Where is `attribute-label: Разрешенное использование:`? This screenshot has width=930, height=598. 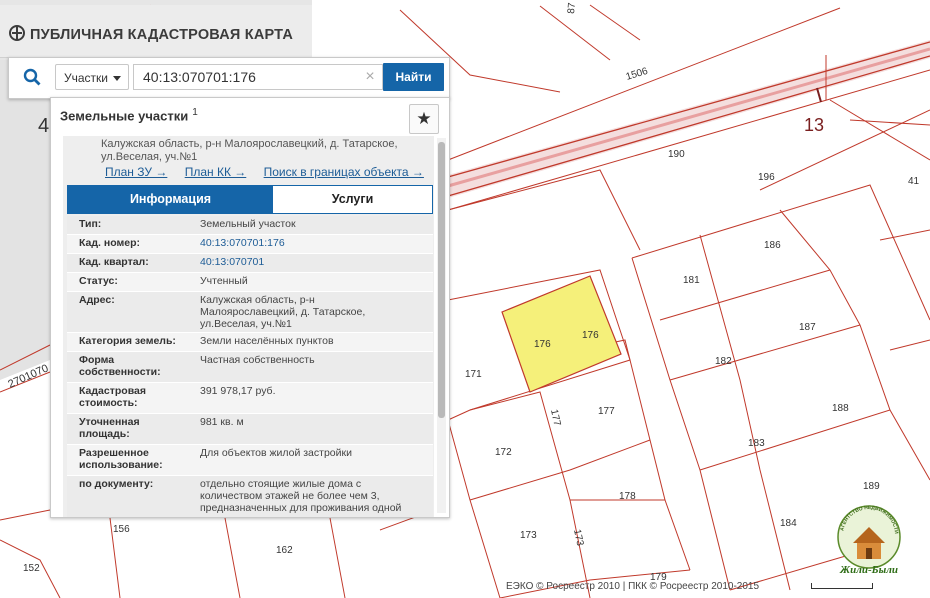 attribute-label: Разрешенное использование: is located at coordinates (121, 459).